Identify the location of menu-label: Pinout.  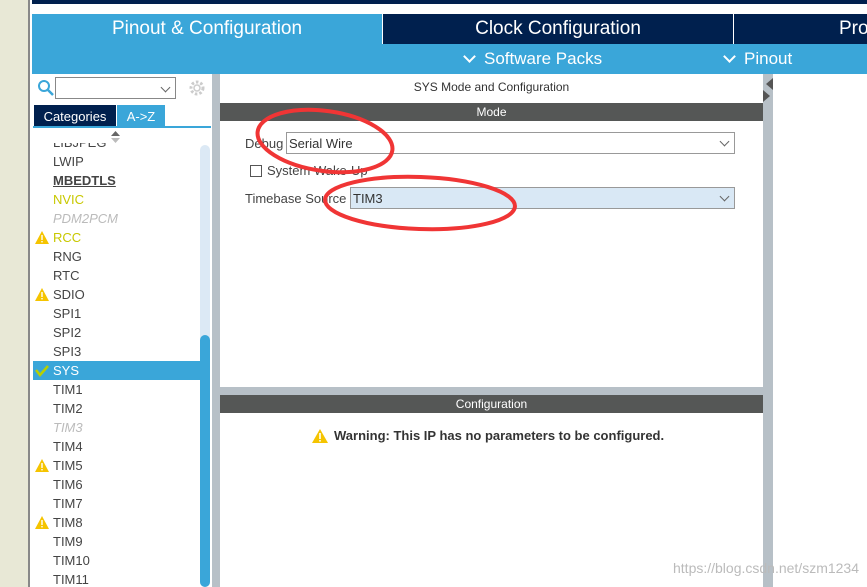
(768, 58).